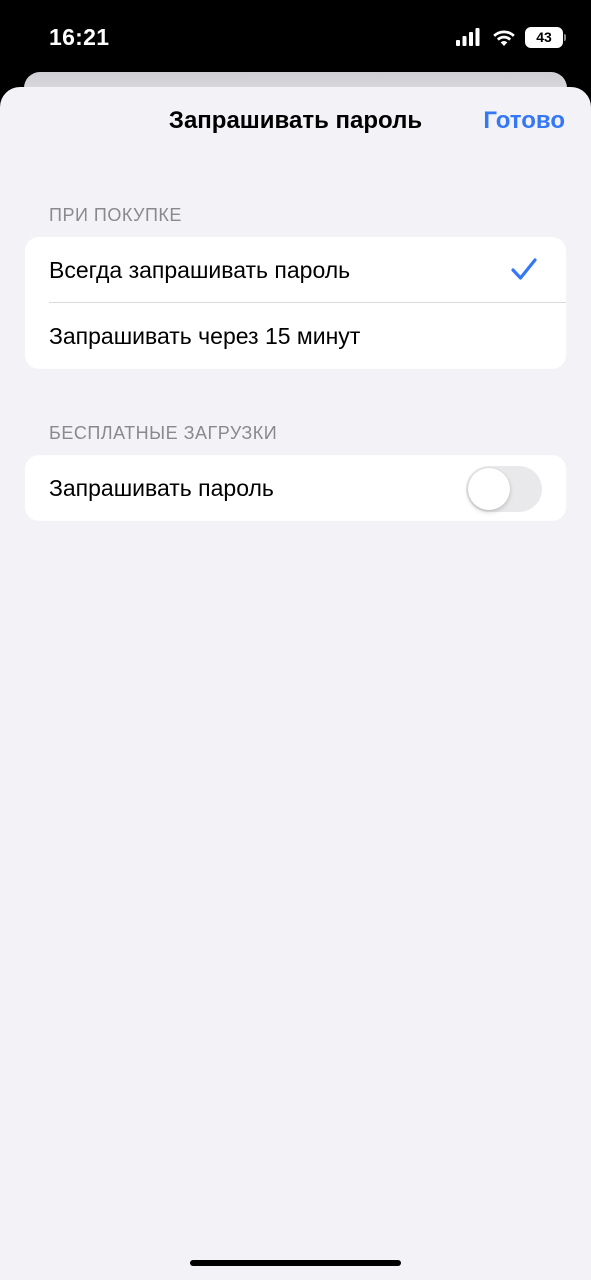 The height and width of the screenshot is (1280, 591). What do you see at coordinates (205, 336) in the screenshot?
I see `option-label: Запрашивать через 15 минут` at bounding box center [205, 336].